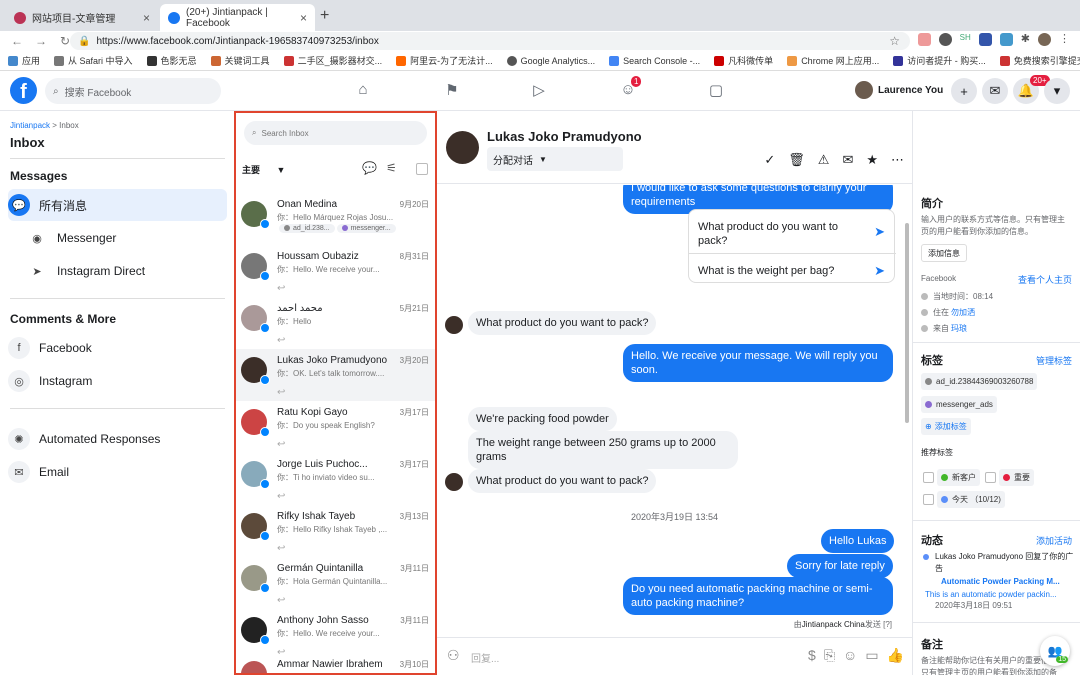  What do you see at coordinates (847, 160) in the screenshot?
I see `mark-unread-icon: ✉` at bounding box center [847, 160].